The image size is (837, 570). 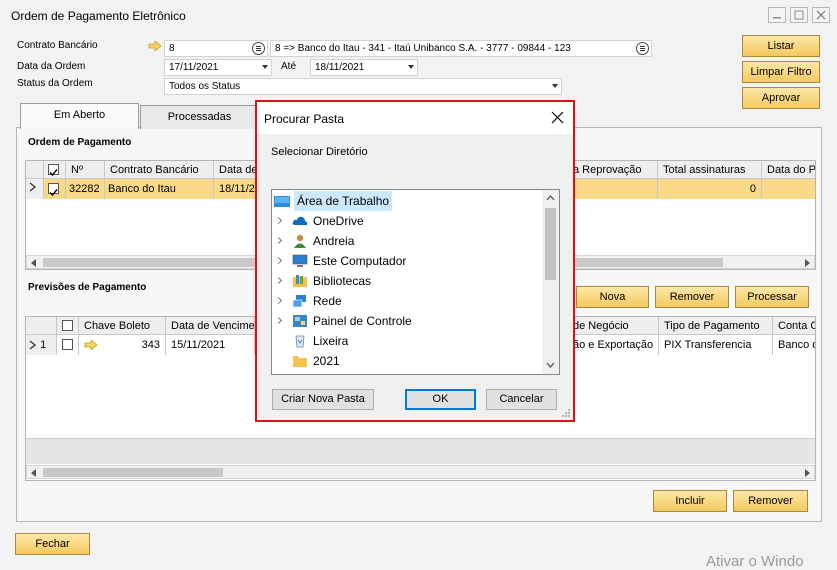 What do you see at coordinates (194, 67) in the screenshot?
I see `data-from-value: 17/11/2021` at bounding box center [194, 67].